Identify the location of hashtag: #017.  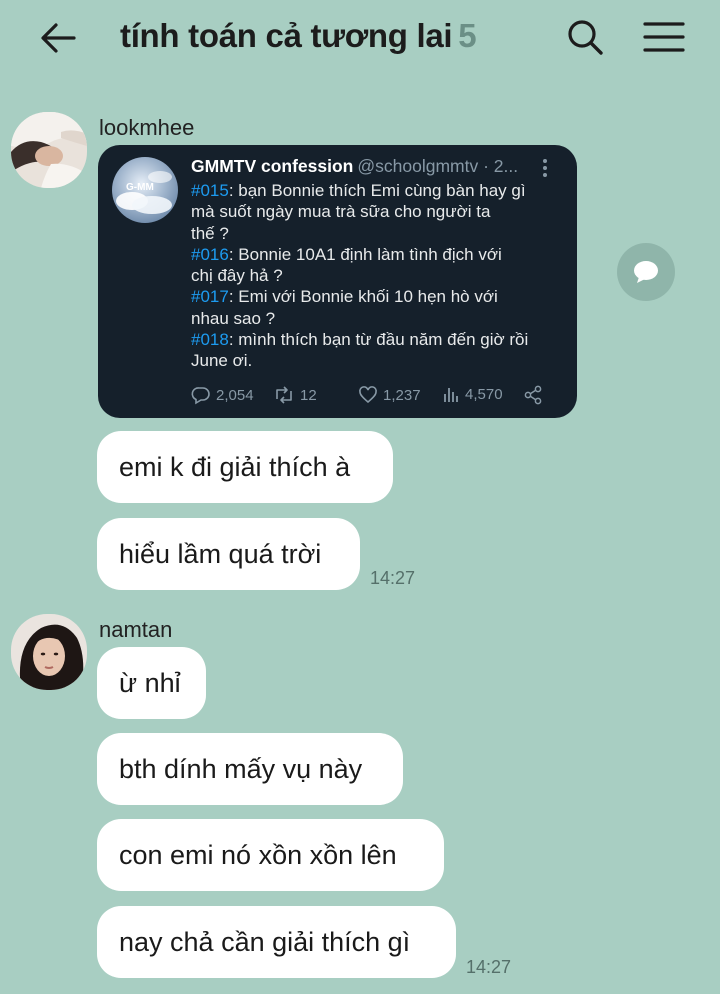
(210, 296).